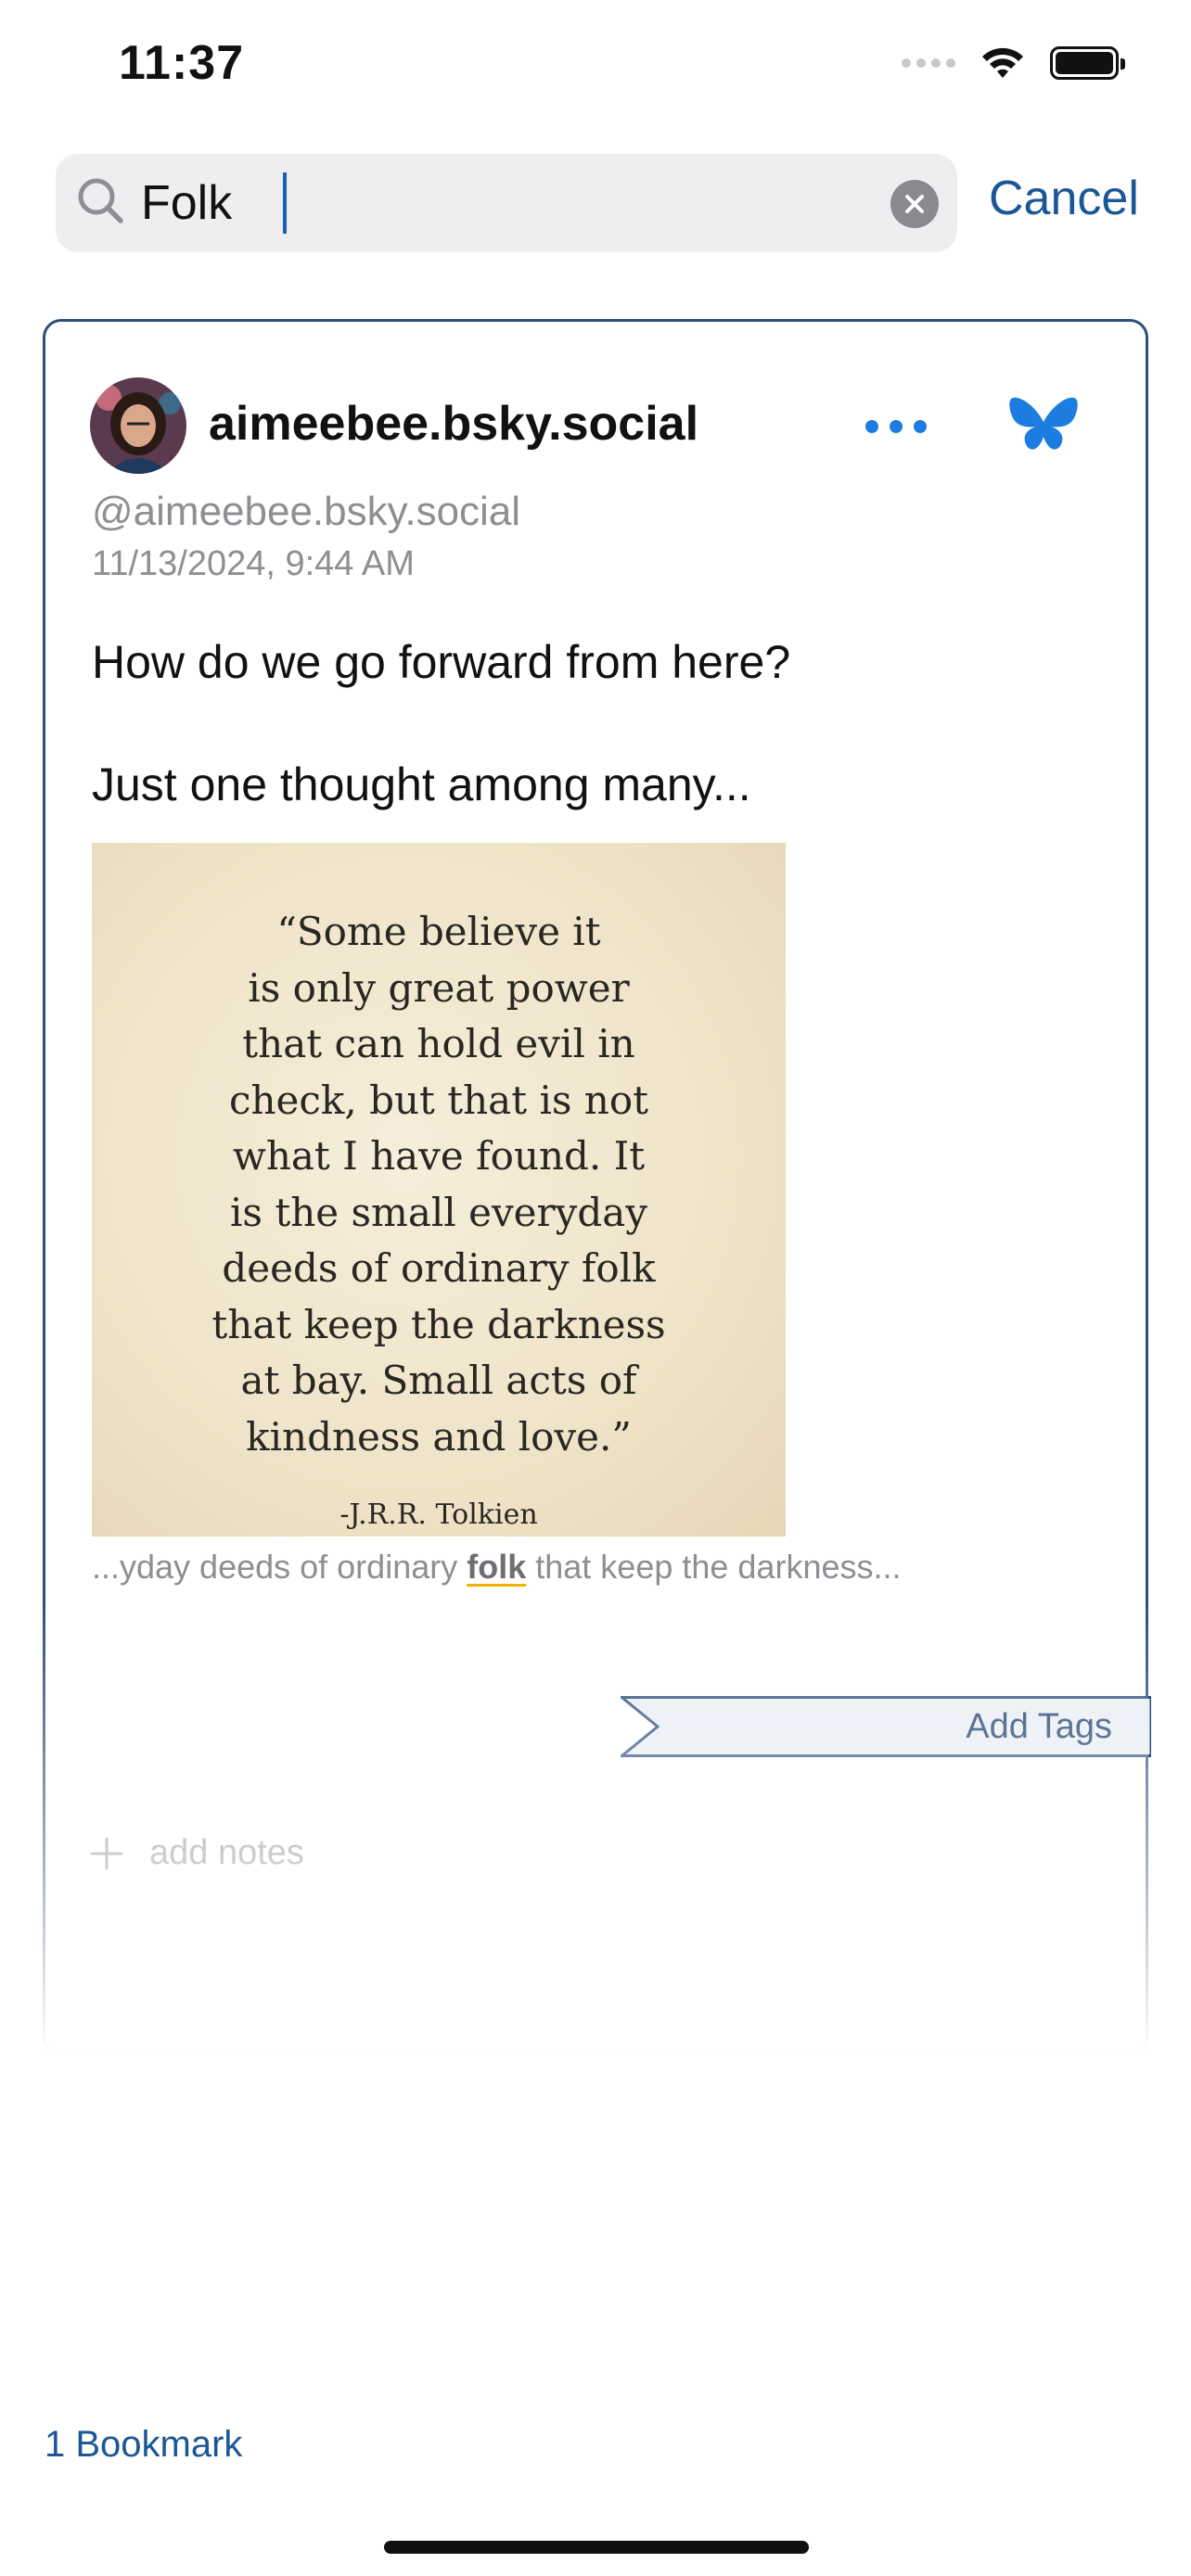 The height and width of the screenshot is (2576, 1191). Describe the element at coordinates (306, 512) in the screenshot. I see `author-handle: @aimeebee.bsky.social` at that location.